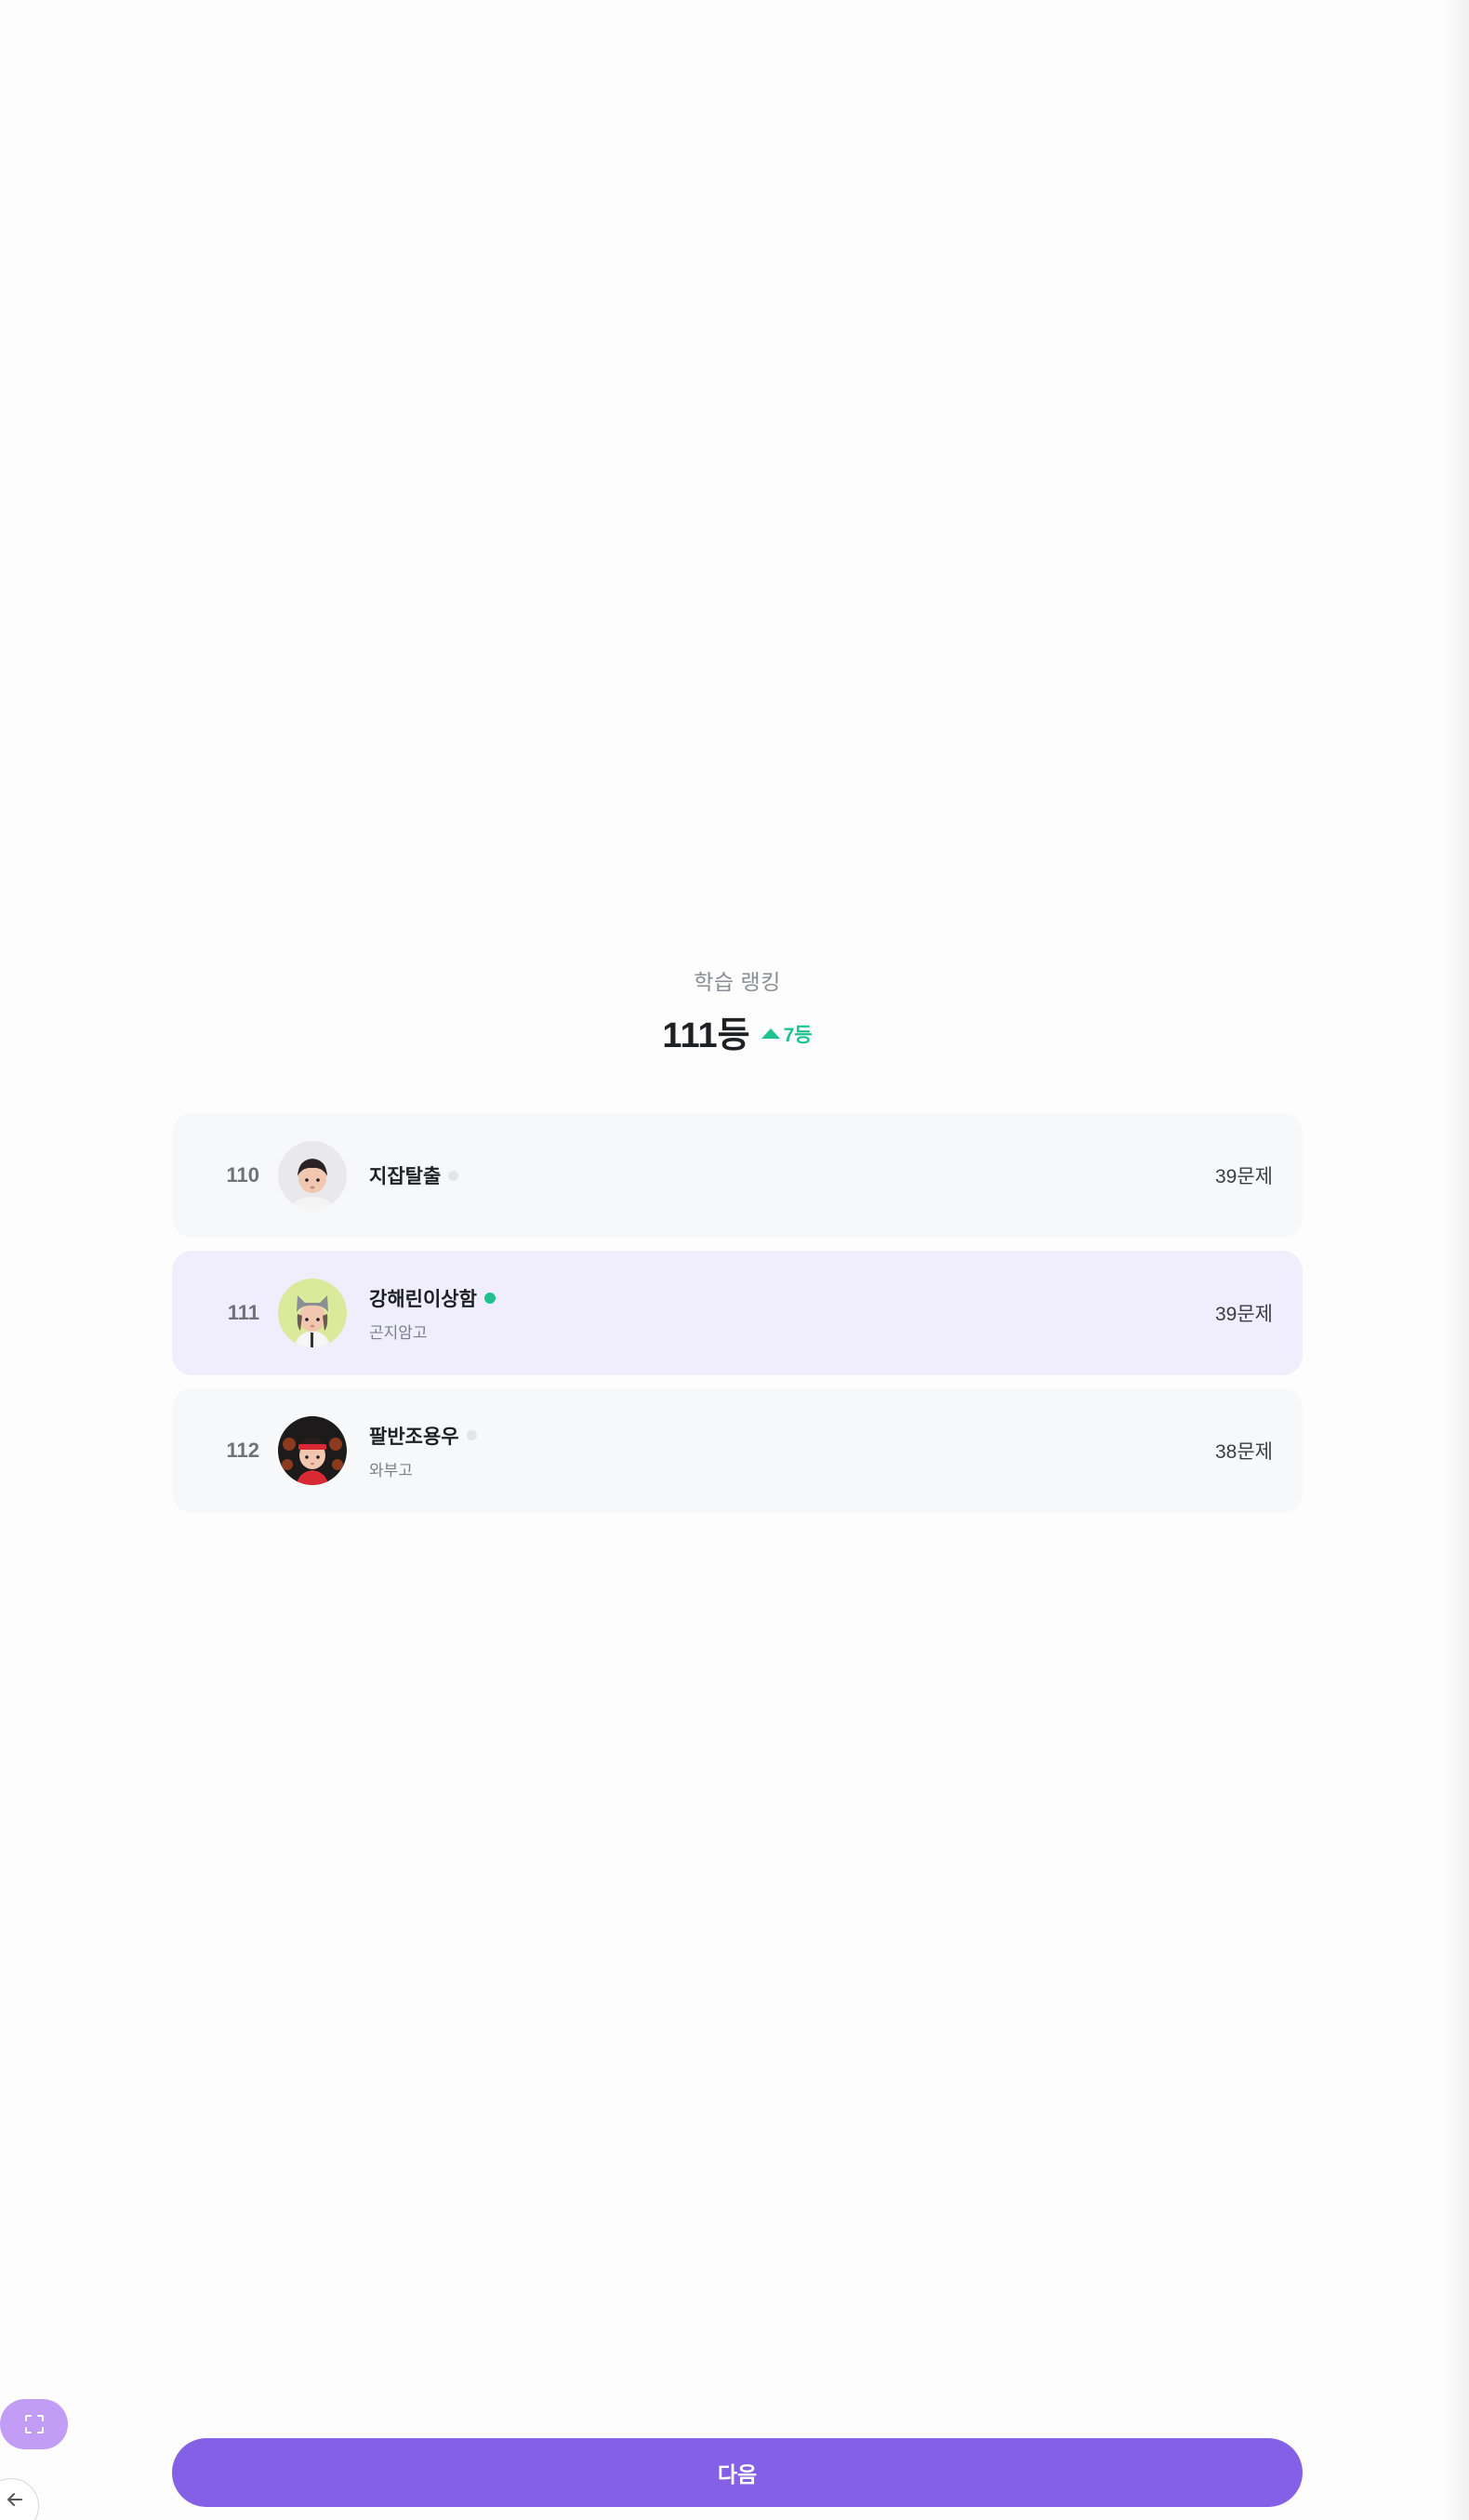 The image size is (1469, 2520). I want to click on my-rank: 111등, so click(706, 1035).